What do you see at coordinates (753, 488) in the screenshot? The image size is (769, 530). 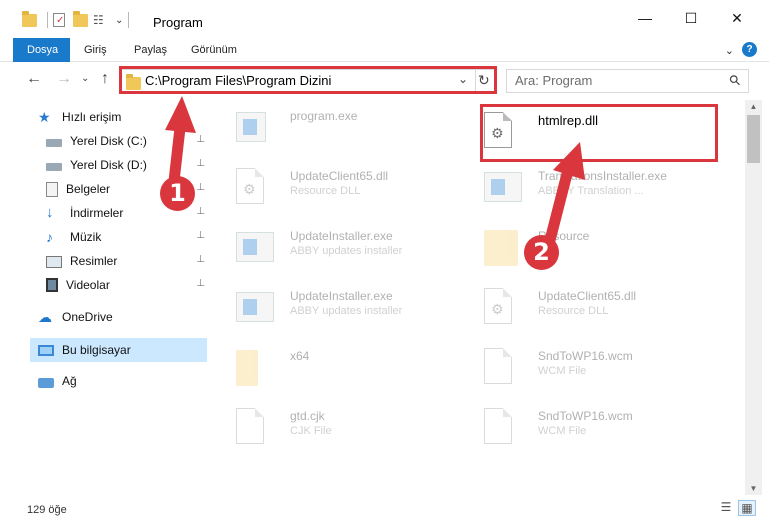 I see `scroll-down-icon: ▼` at bounding box center [753, 488].